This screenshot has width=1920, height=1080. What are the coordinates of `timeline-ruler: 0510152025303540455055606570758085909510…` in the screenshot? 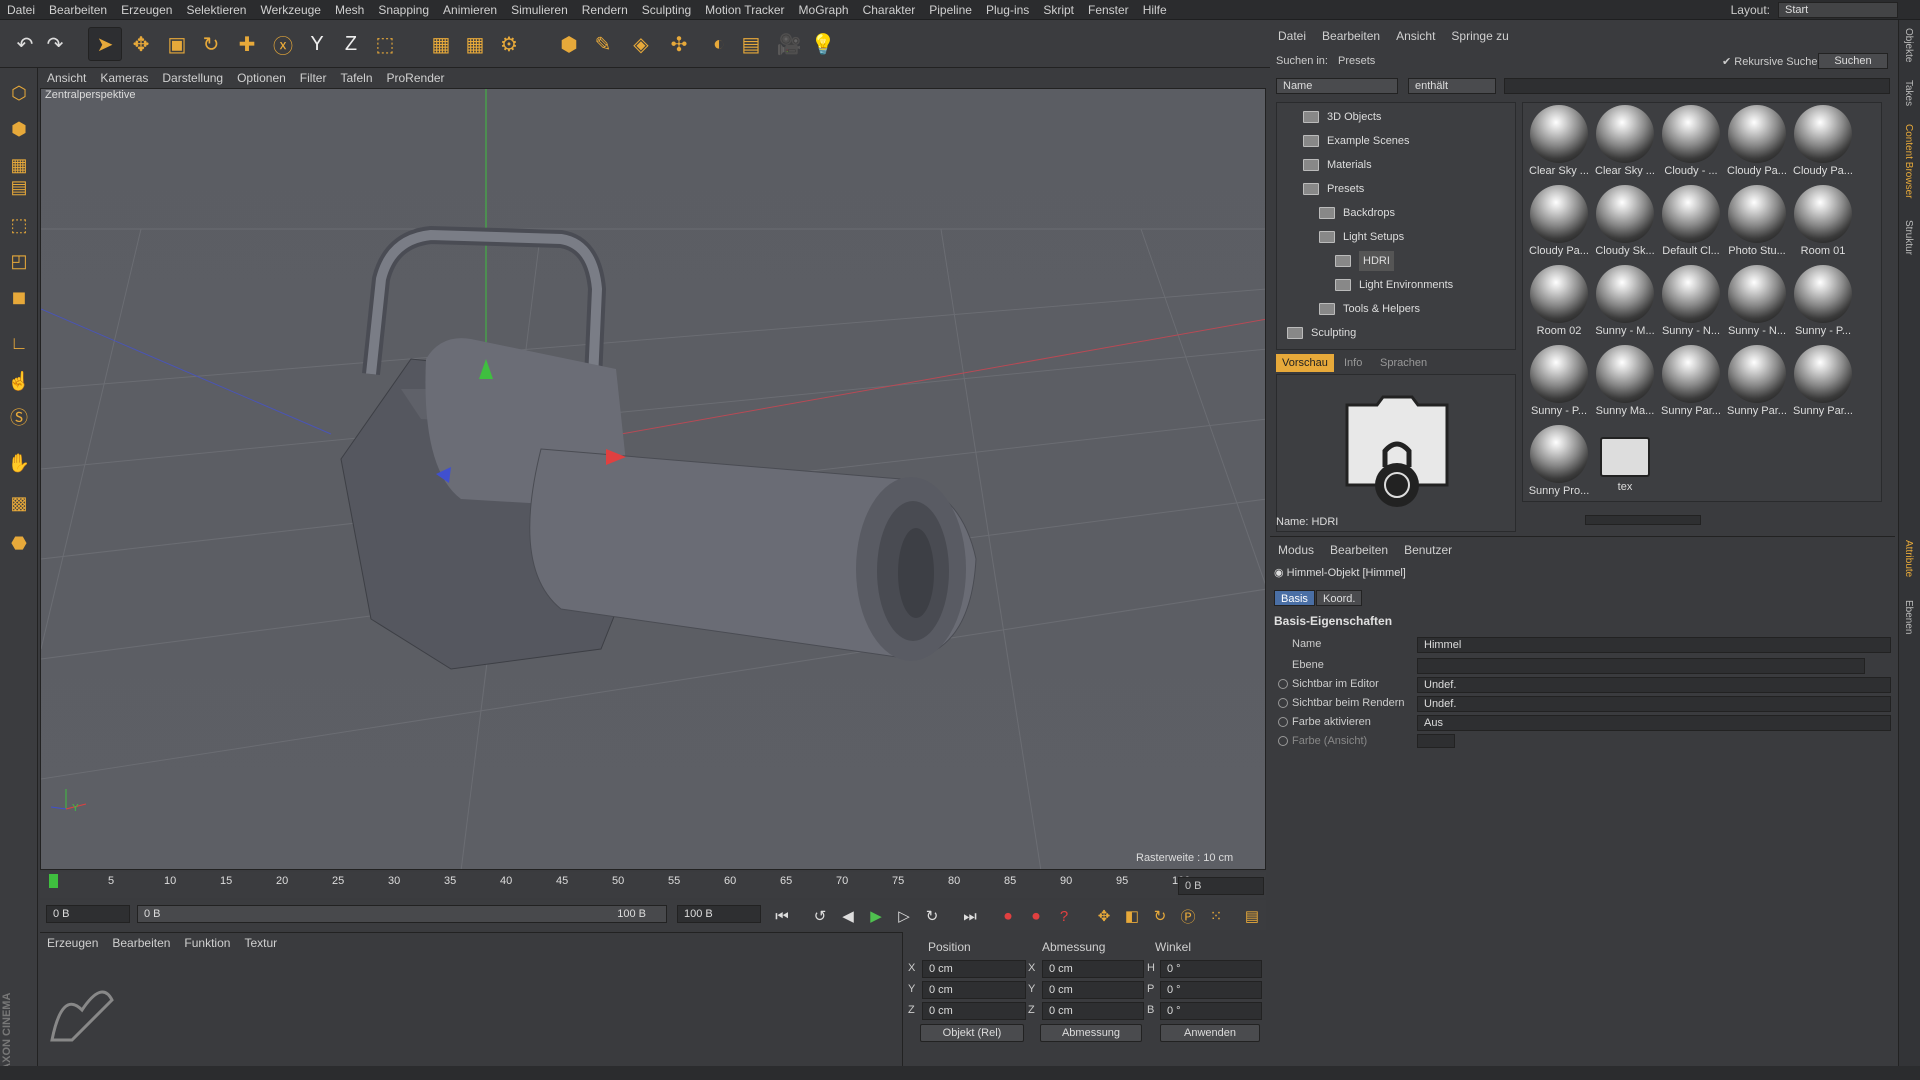 It's located at (653, 885).